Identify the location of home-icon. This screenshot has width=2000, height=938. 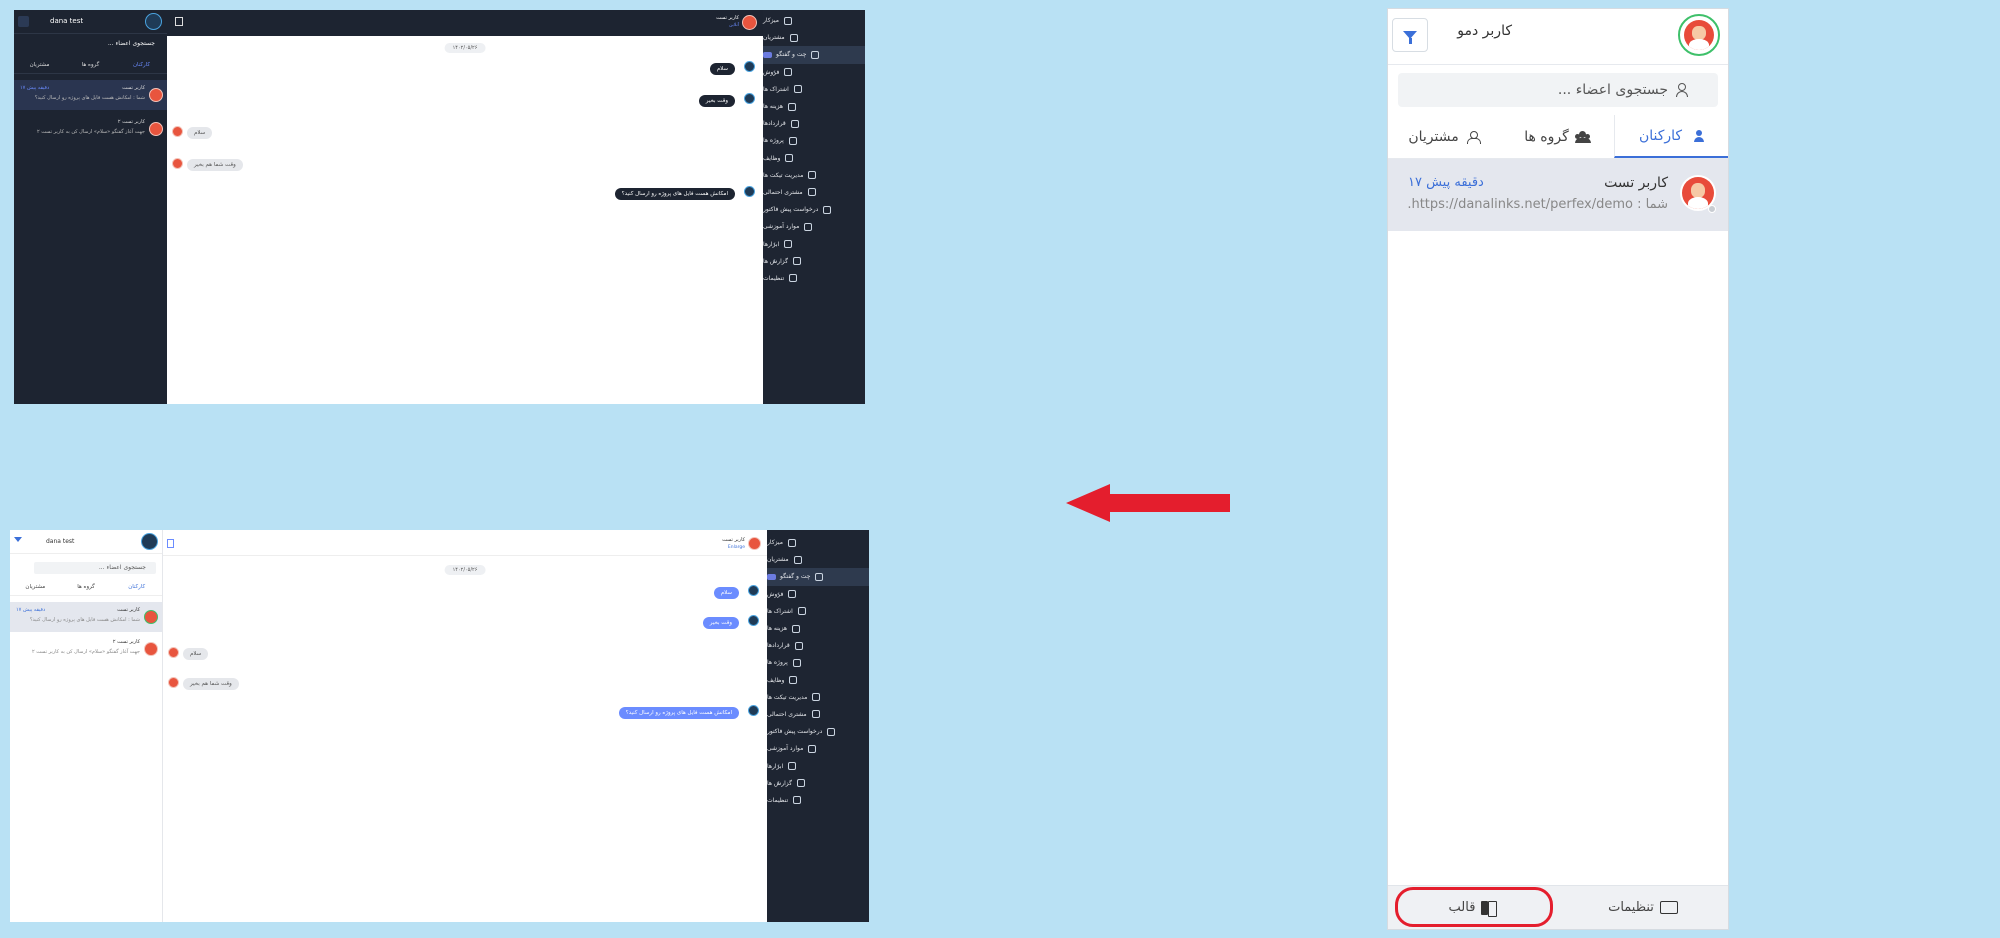
(787, 20).